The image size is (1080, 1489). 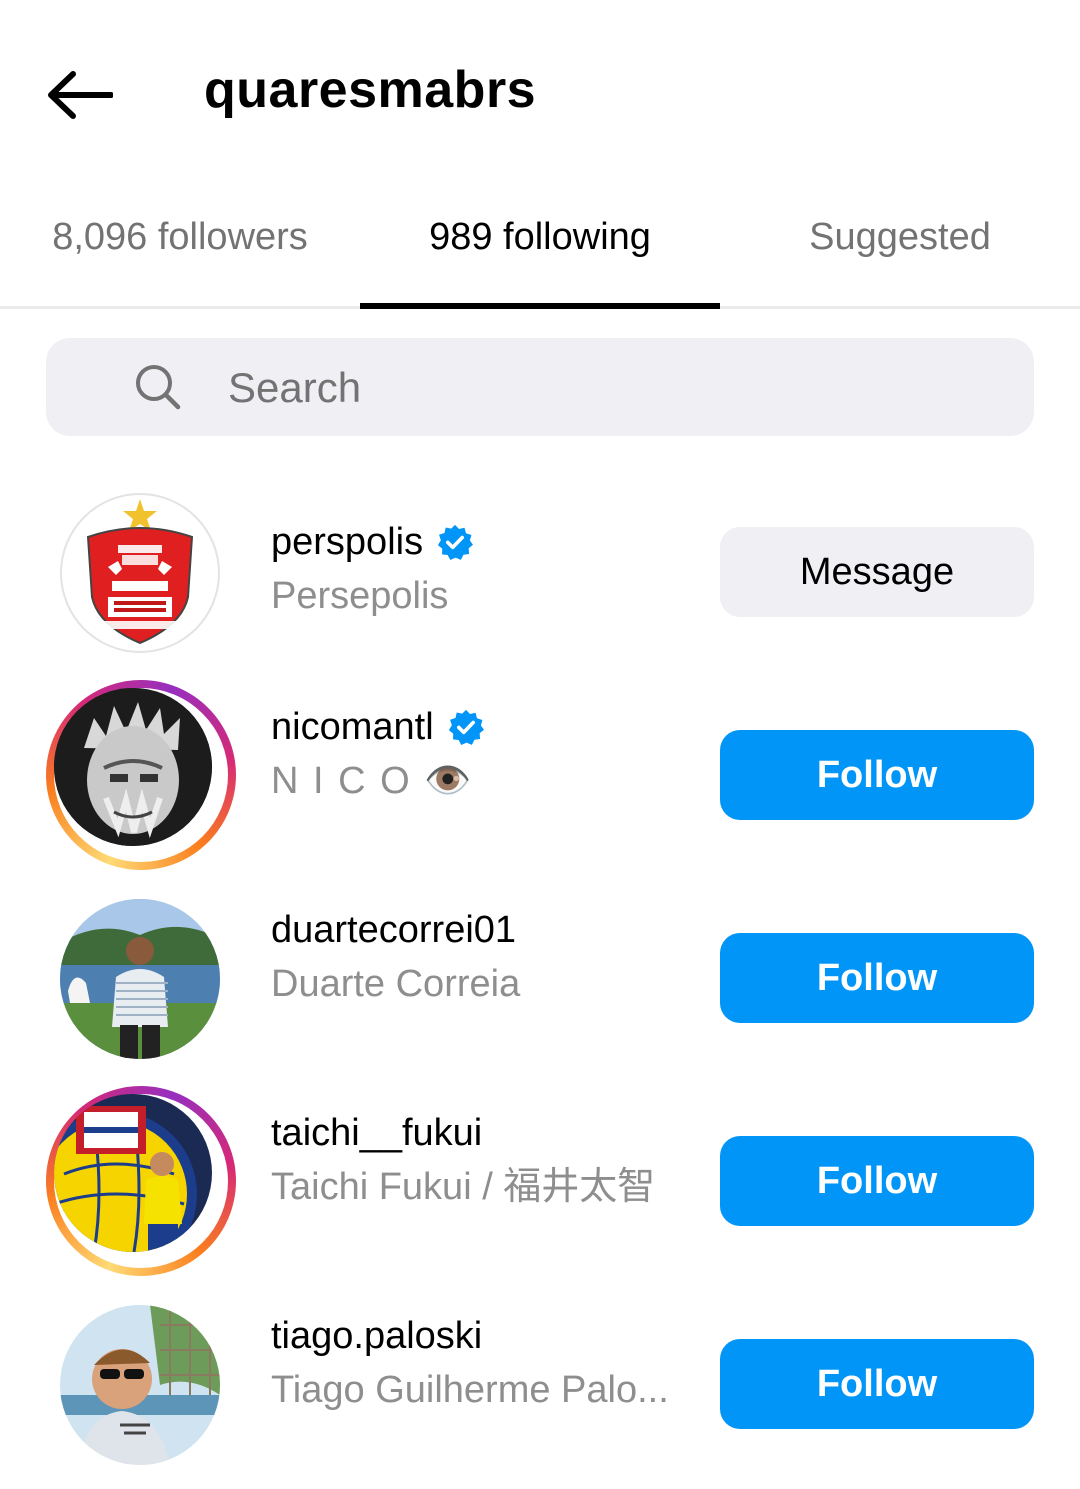 What do you see at coordinates (377, 1133) in the screenshot?
I see `account-username: taichi__fukui` at bounding box center [377, 1133].